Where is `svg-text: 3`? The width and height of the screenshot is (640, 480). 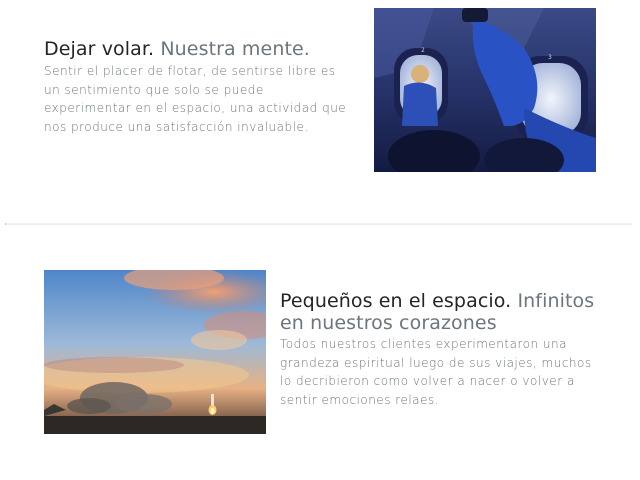 svg-text: 3 is located at coordinates (550, 57).